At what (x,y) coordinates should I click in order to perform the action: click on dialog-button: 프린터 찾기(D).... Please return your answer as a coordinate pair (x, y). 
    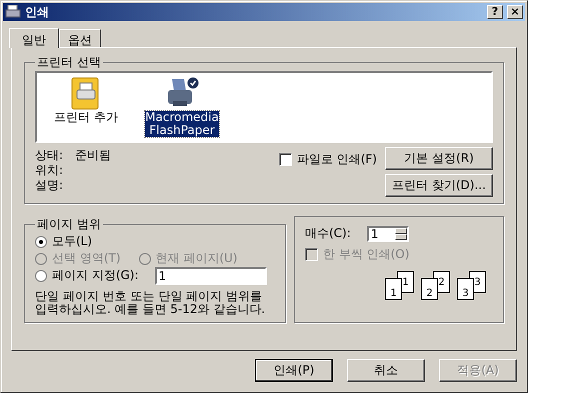
    Looking at the image, I should click on (439, 185).